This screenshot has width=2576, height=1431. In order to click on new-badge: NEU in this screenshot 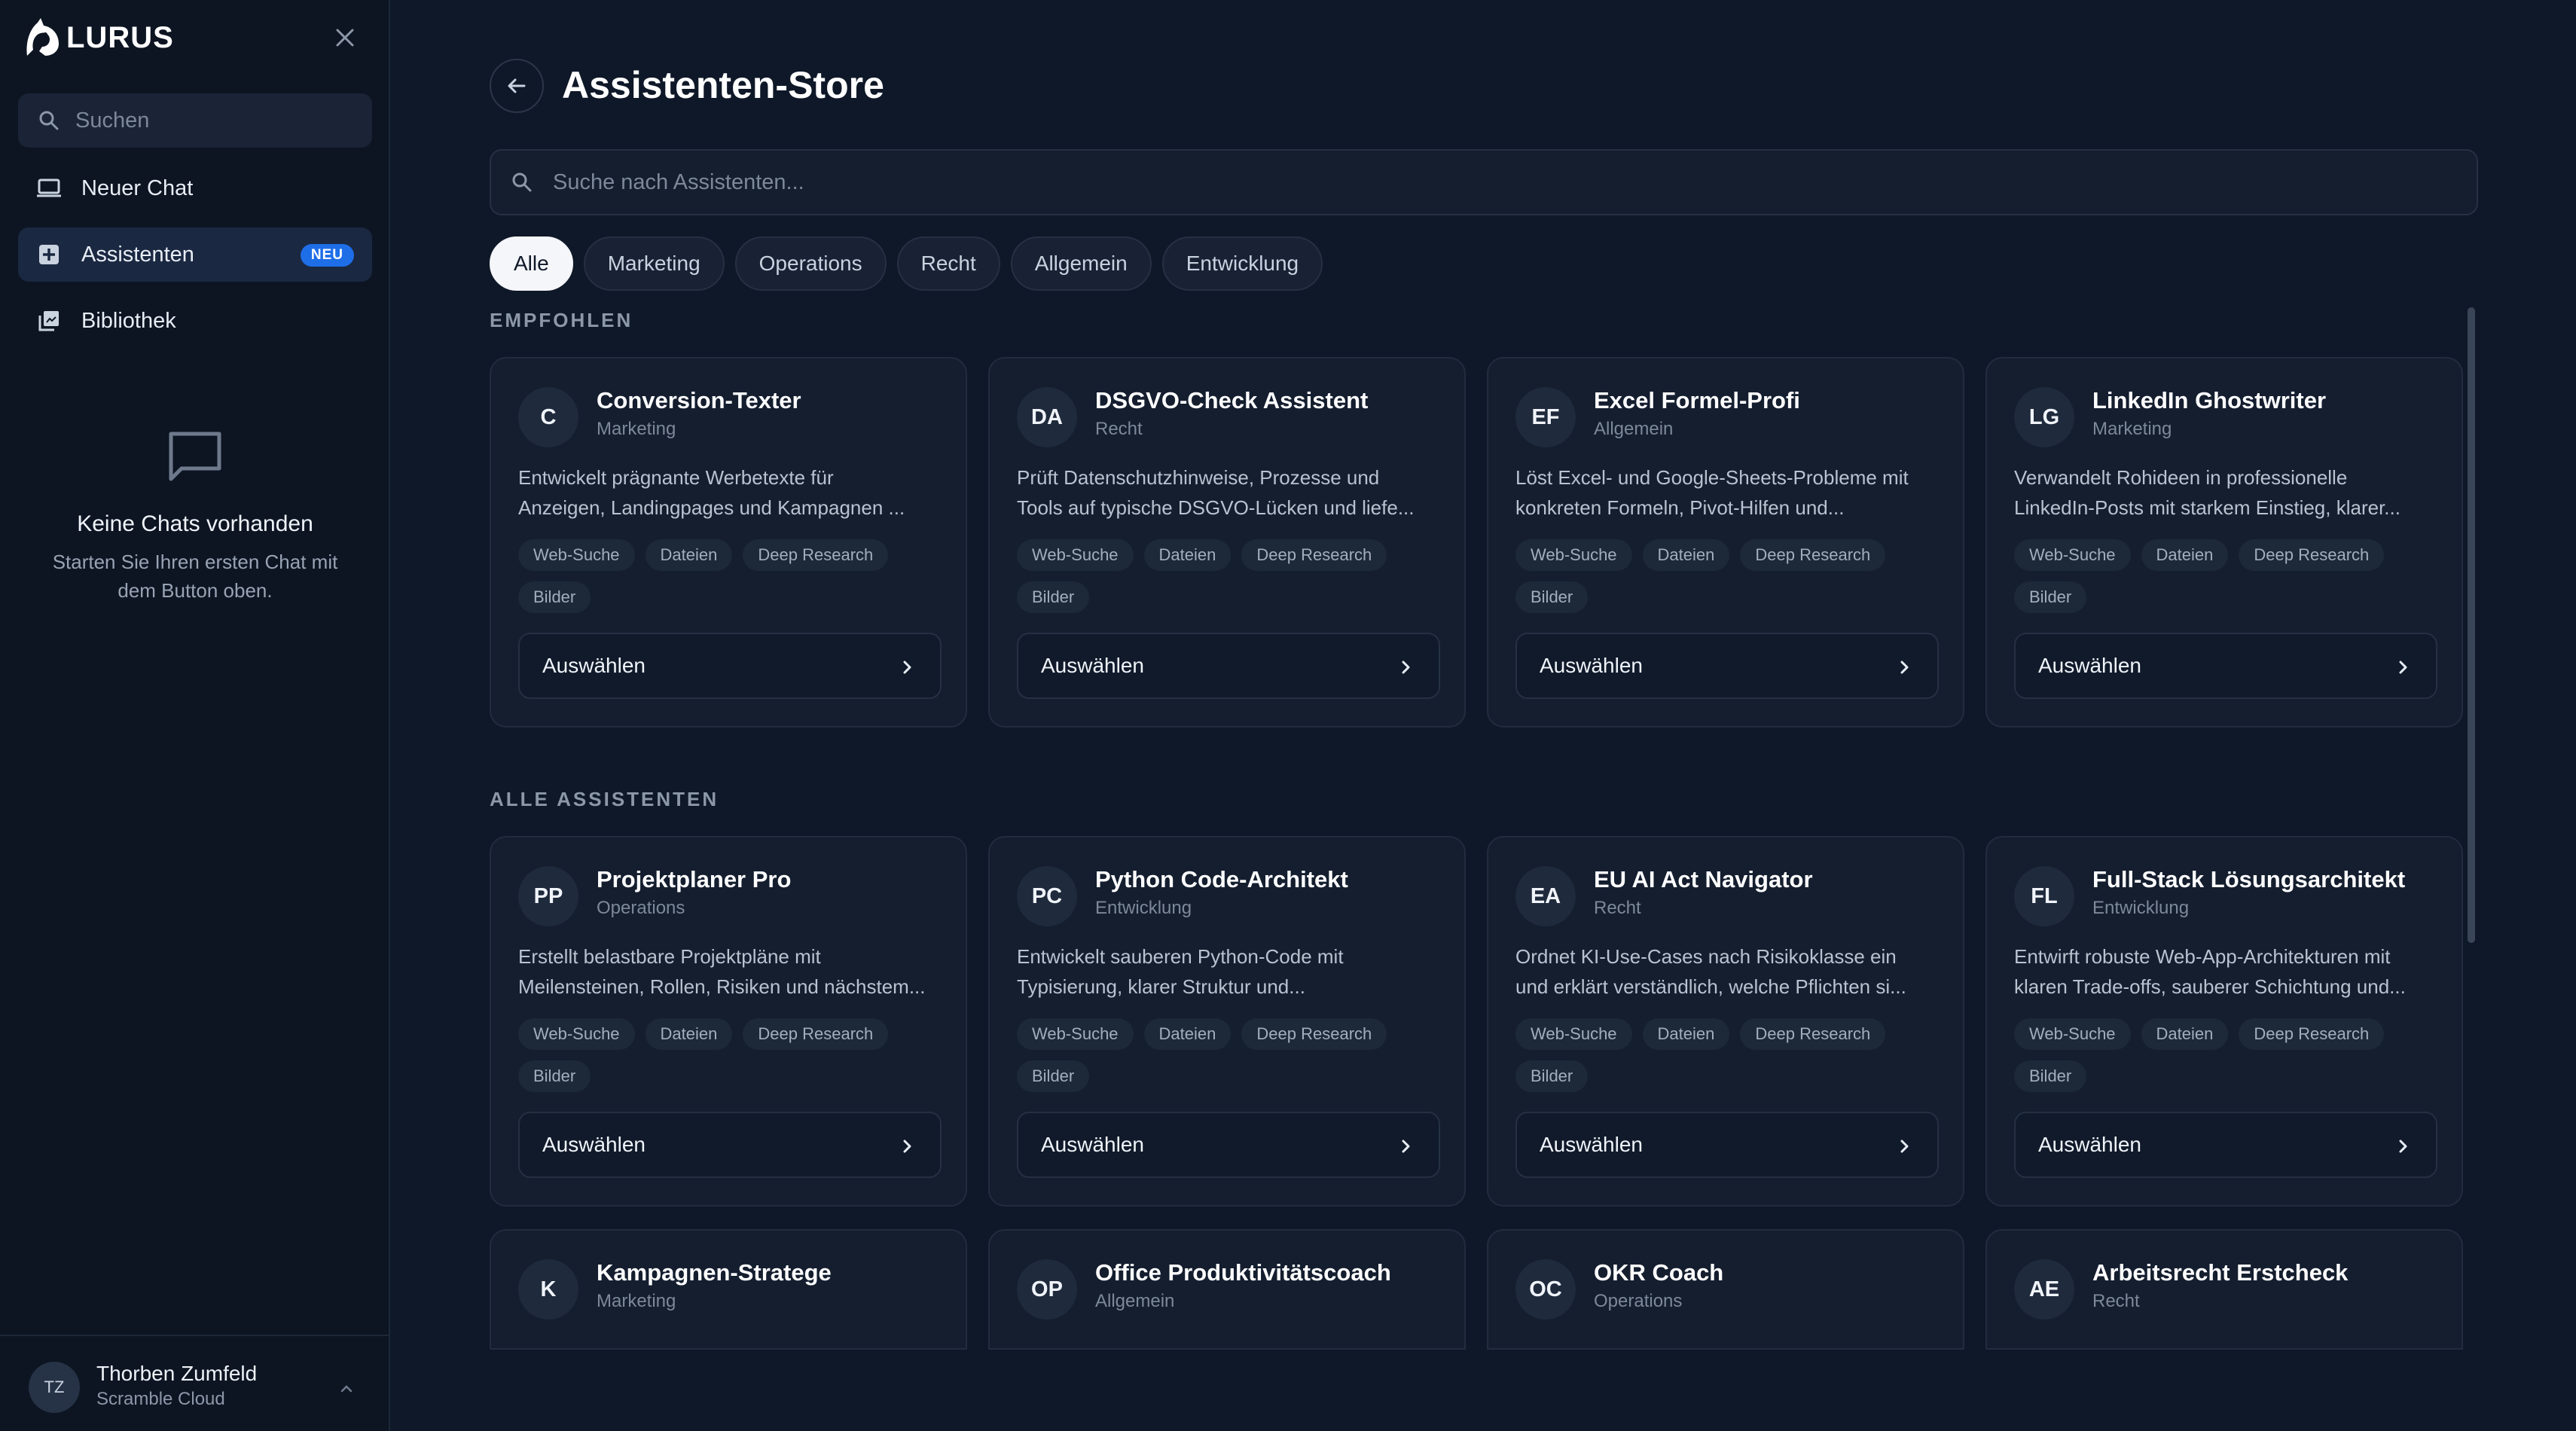, I will do `click(327, 256)`.